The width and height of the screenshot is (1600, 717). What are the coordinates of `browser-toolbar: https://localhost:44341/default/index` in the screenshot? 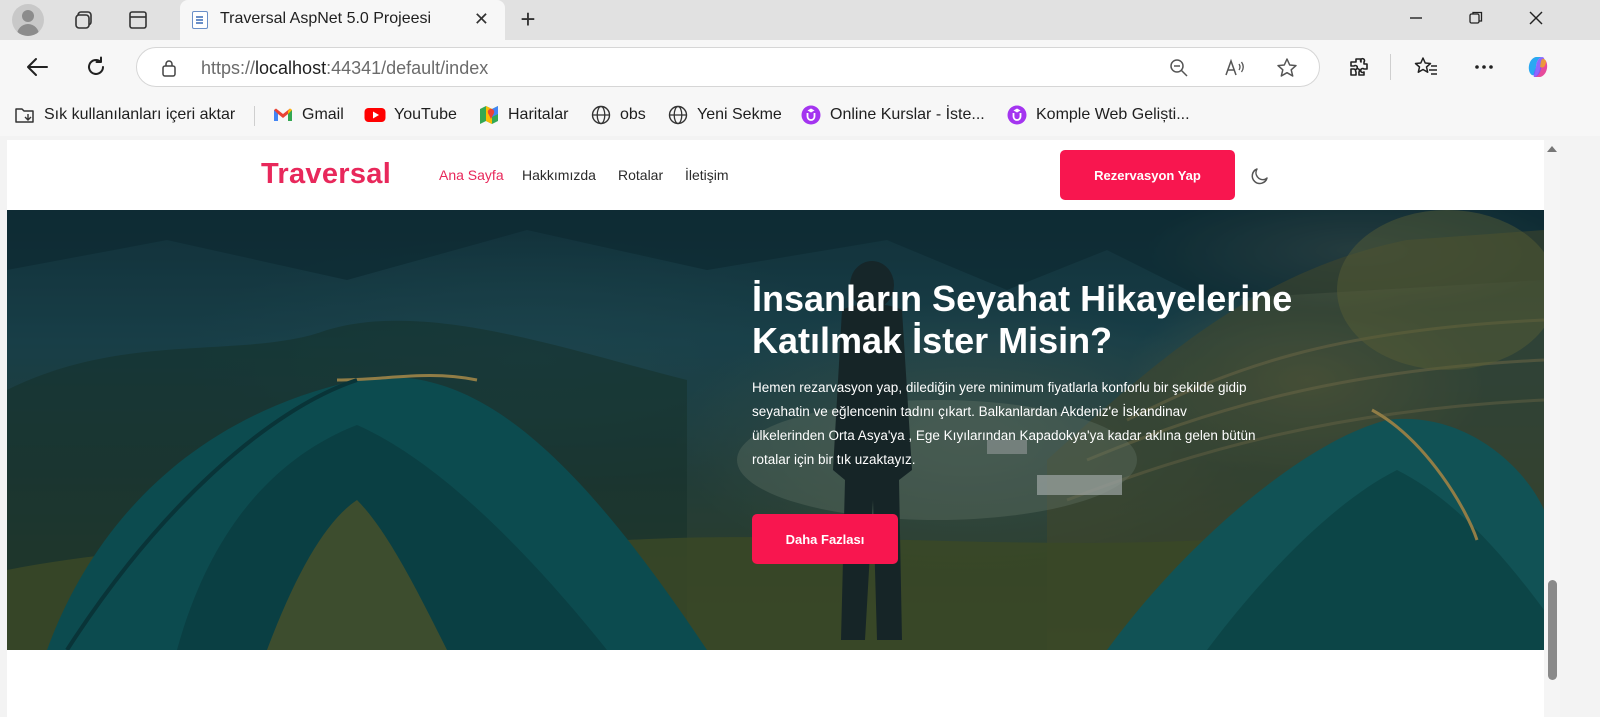 It's located at (800, 67).